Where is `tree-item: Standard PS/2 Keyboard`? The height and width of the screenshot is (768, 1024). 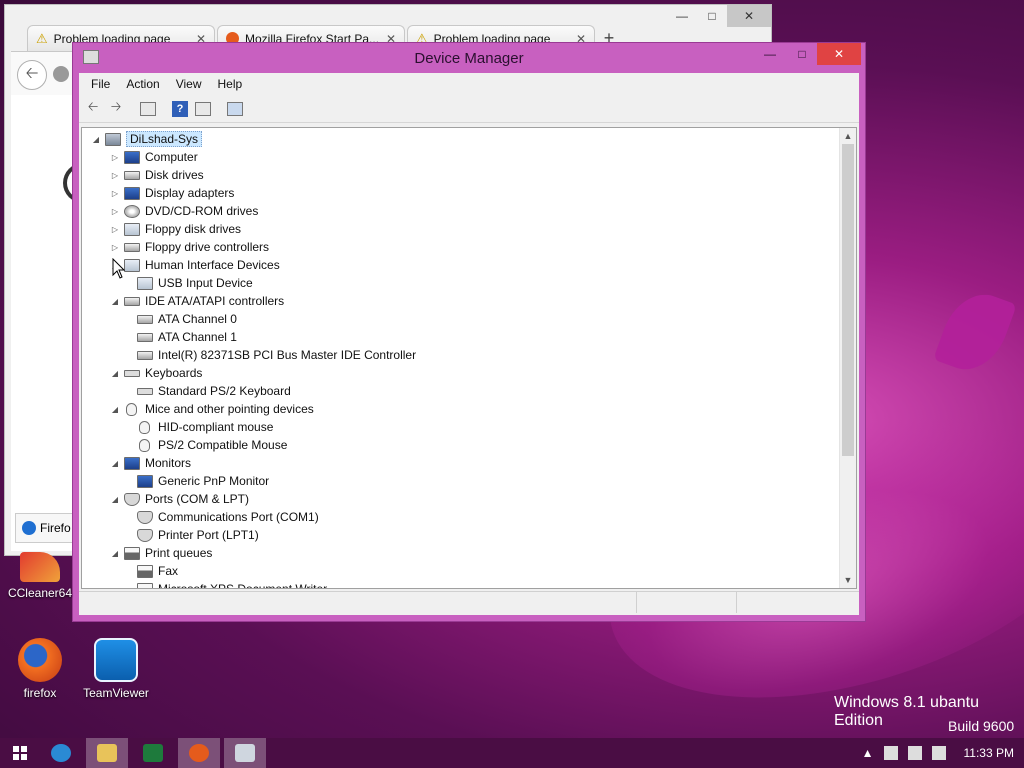 tree-item: Standard PS/2 Keyboard is located at coordinates (209, 391).